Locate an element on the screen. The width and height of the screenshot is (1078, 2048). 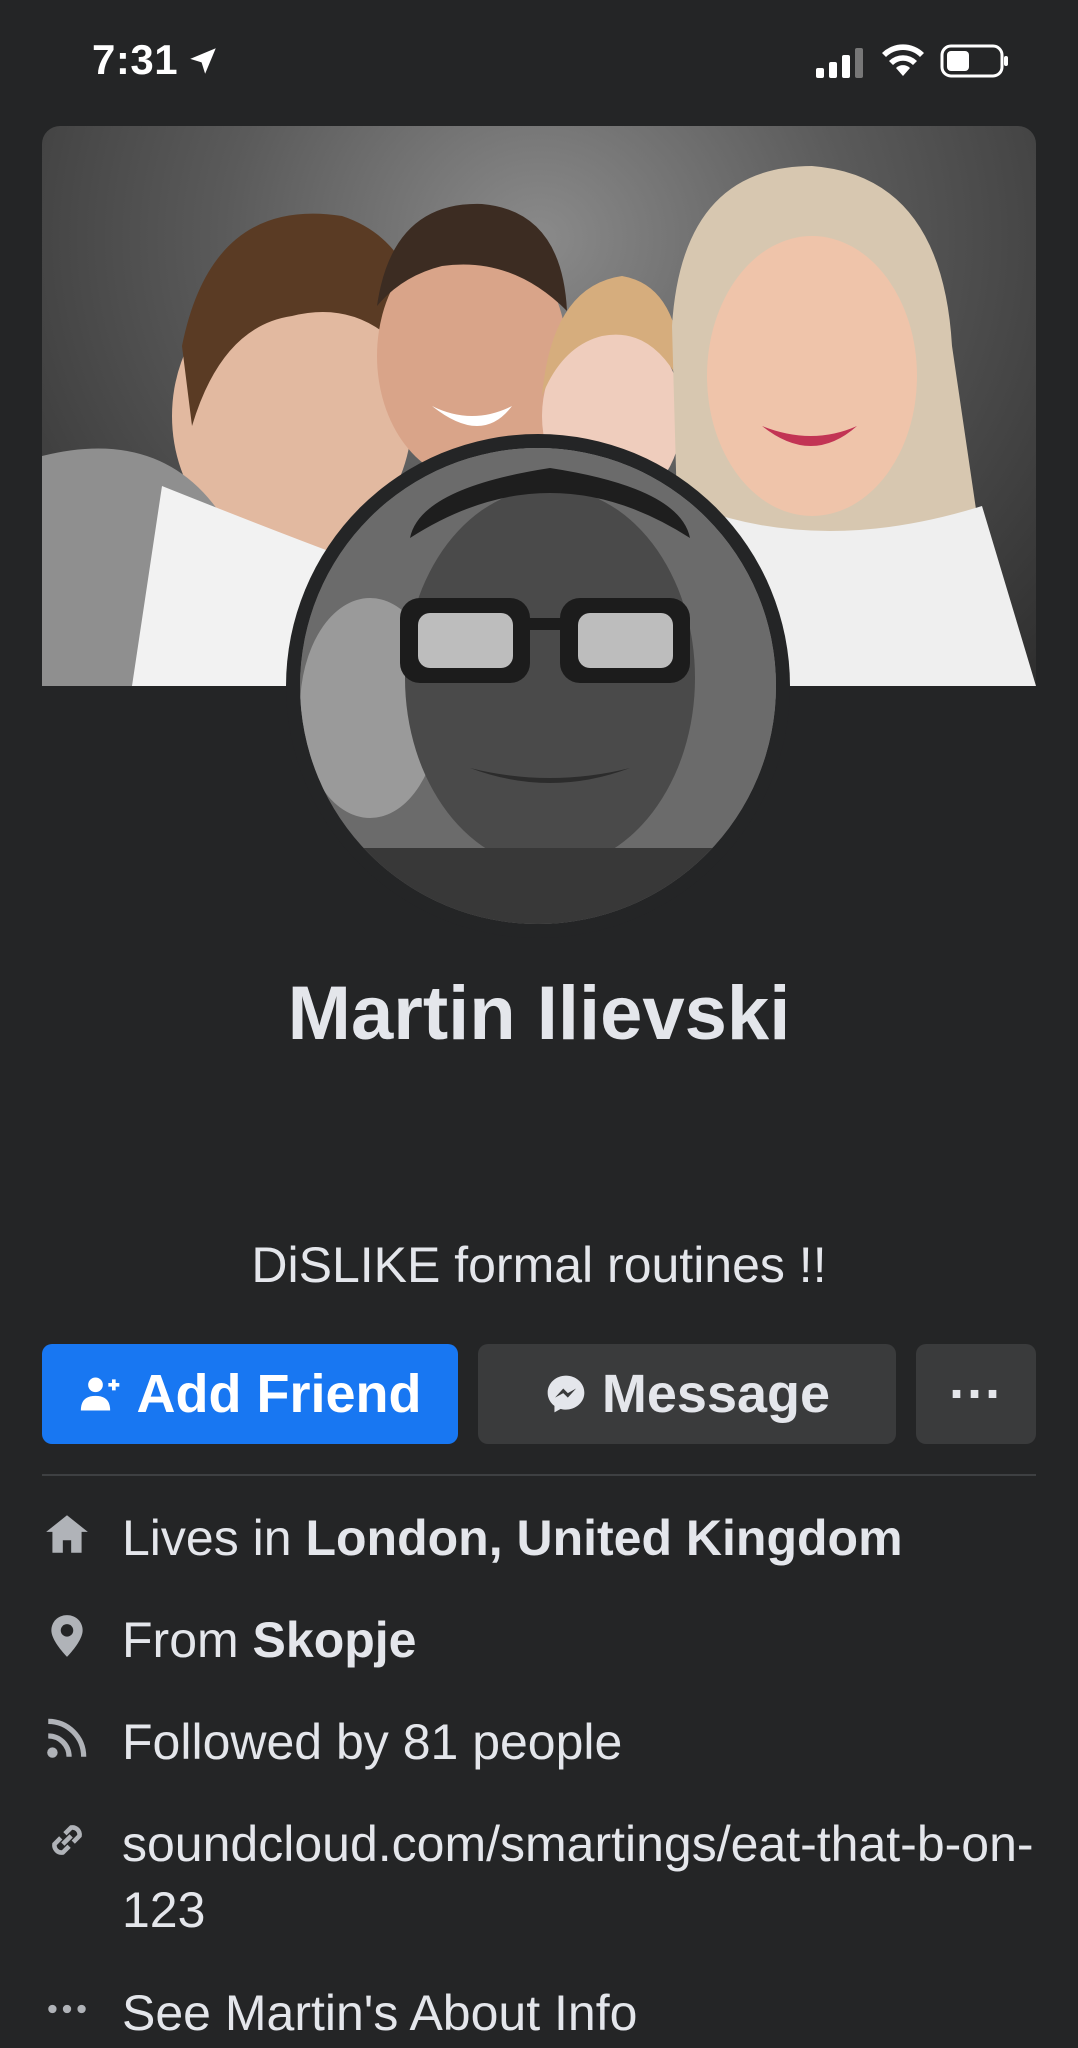
add-friend-icon is located at coordinates (99, 1394).